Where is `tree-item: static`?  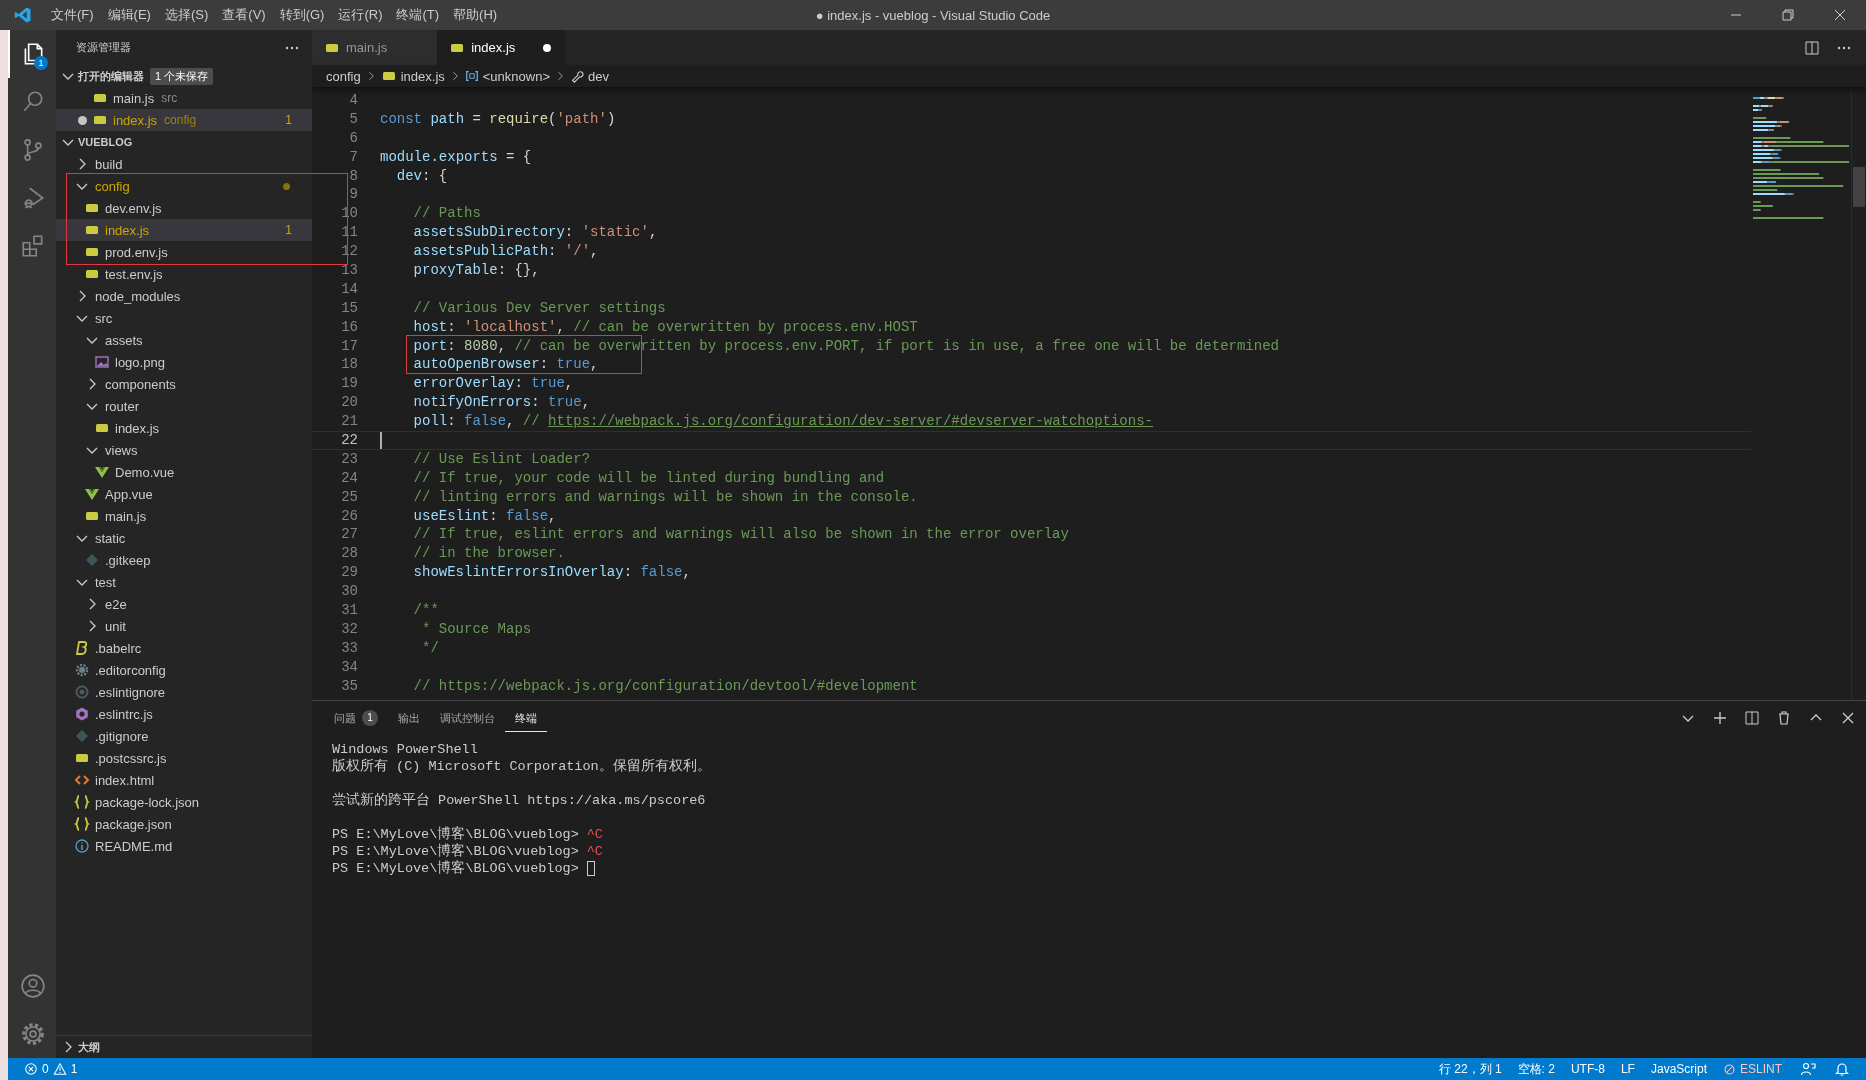 tree-item: static is located at coordinates (184, 538).